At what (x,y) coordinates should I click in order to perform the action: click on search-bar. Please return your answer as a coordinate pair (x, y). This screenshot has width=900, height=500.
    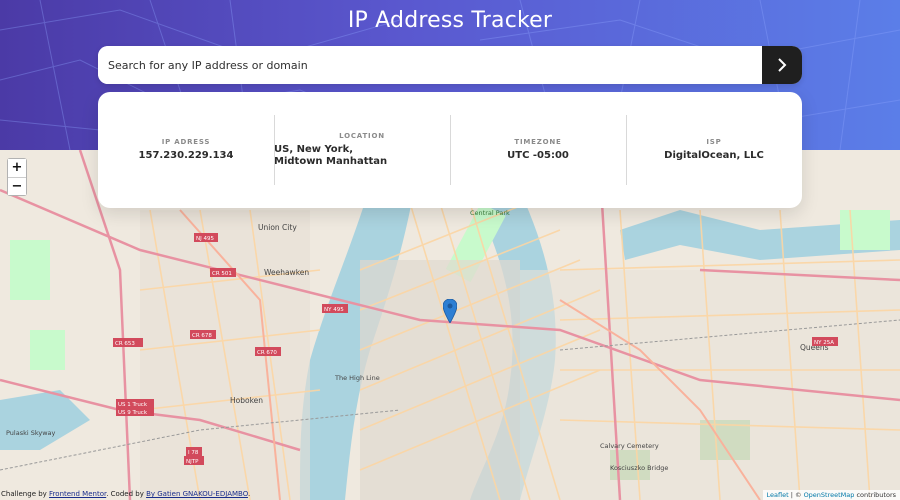
    Looking at the image, I should click on (450, 65).